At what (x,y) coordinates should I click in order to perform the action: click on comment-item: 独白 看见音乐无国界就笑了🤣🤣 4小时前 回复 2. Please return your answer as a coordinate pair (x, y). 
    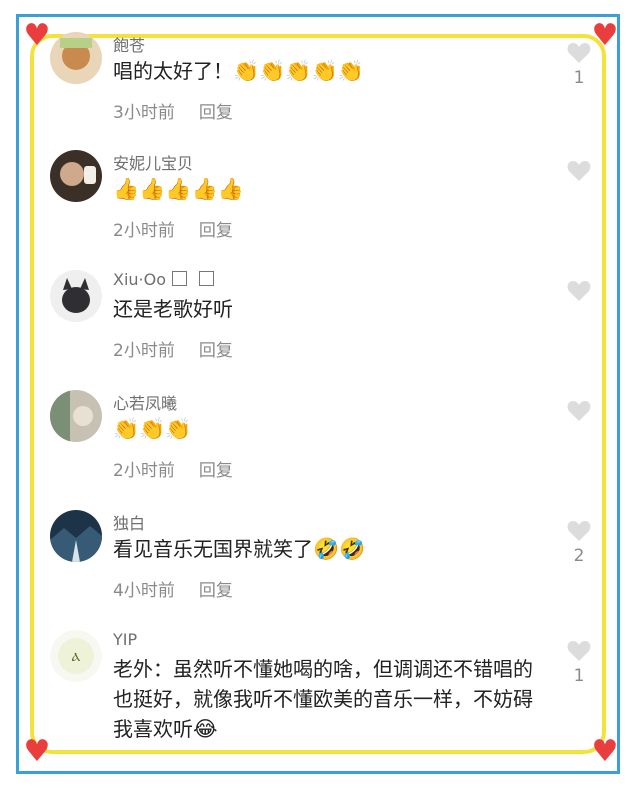
    Looking at the image, I should click on (325, 560).